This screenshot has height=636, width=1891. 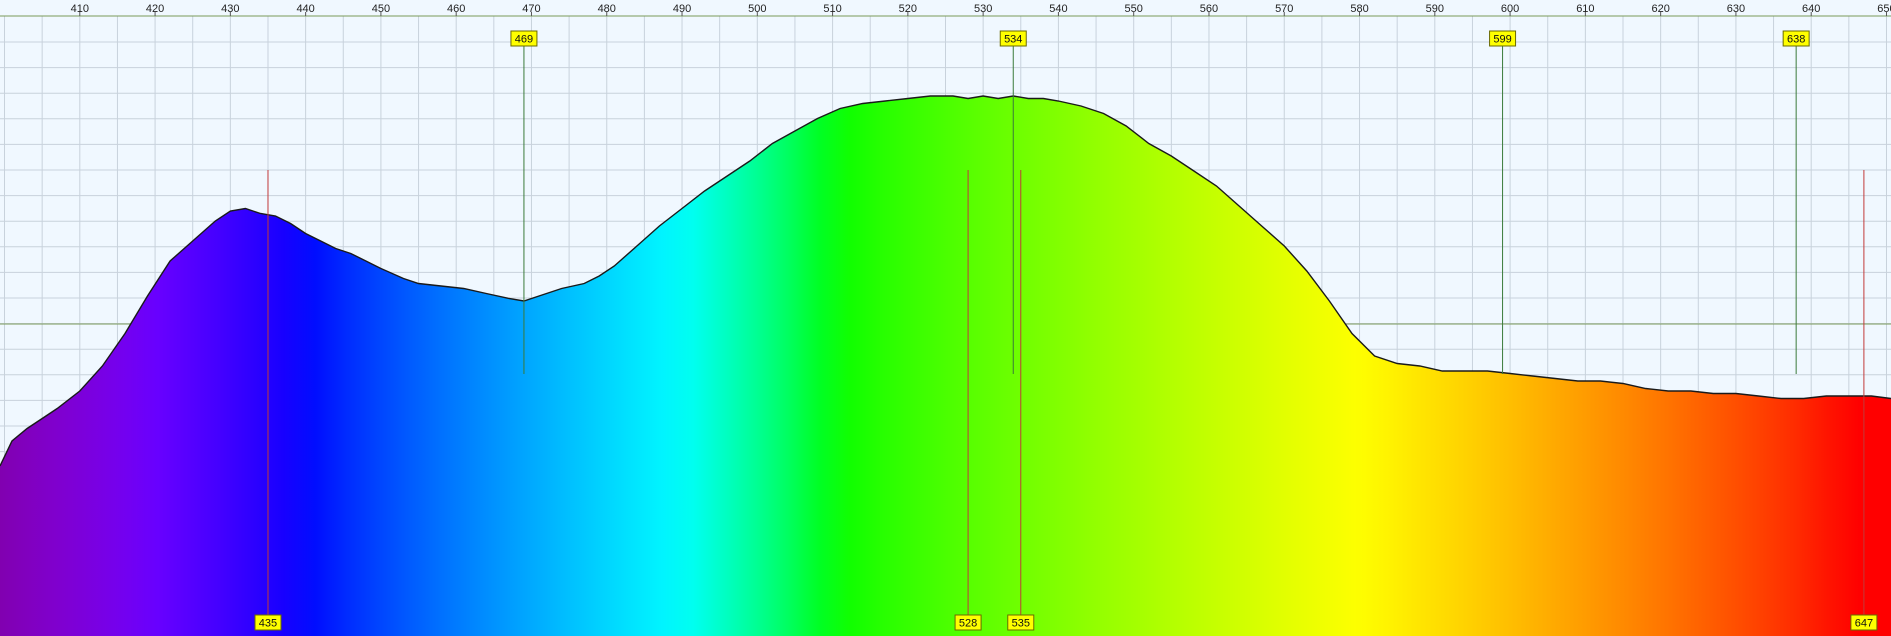 I want to click on x-tick-label: 540, so click(x=1058, y=9).